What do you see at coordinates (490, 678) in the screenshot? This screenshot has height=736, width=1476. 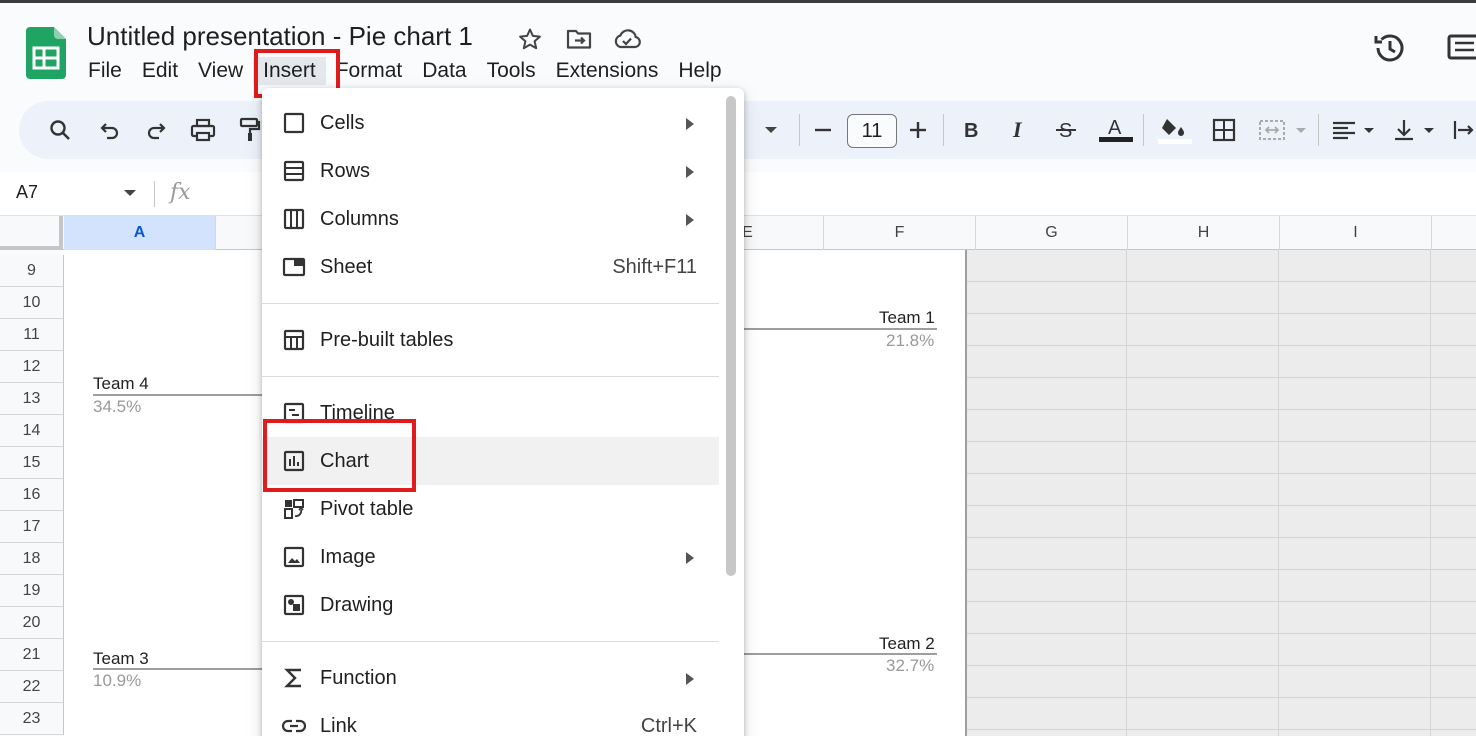 I see `menu-item-function: Function` at bounding box center [490, 678].